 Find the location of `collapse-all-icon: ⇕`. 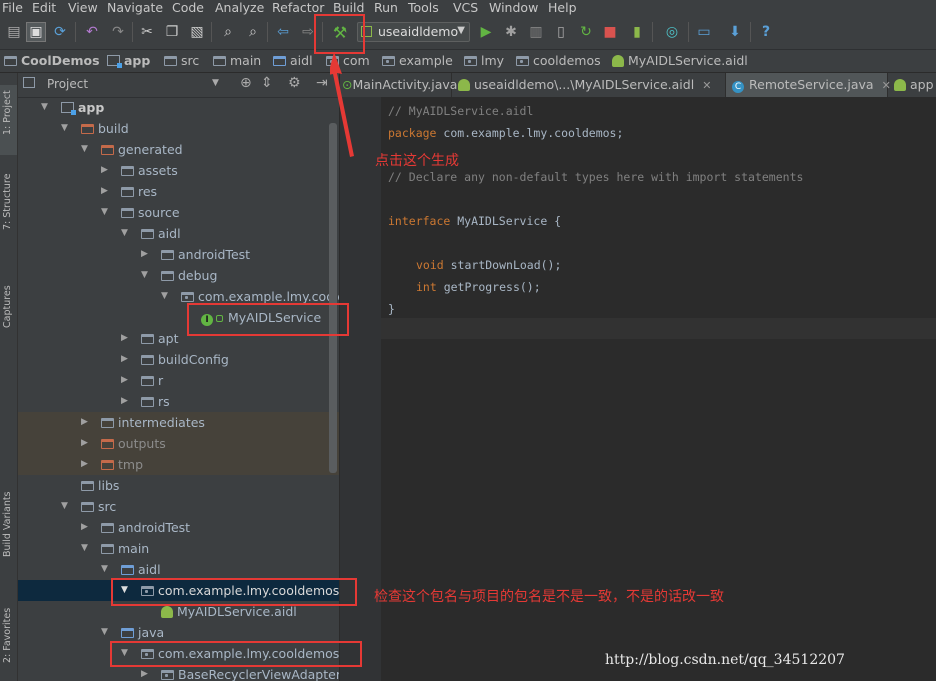

collapse-all-icon: ⇕ is located at coordinates (267, 83).